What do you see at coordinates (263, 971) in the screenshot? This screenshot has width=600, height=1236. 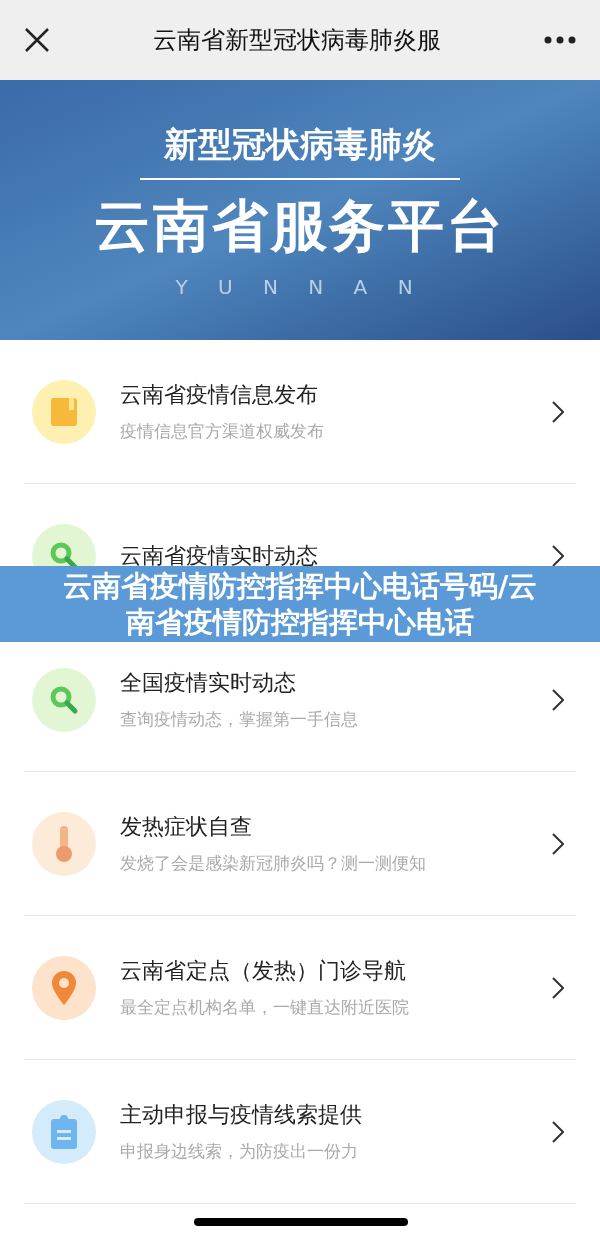 I see `item-title: 云南省定点（发热）门诊导航` at bounding box center [263, 971].